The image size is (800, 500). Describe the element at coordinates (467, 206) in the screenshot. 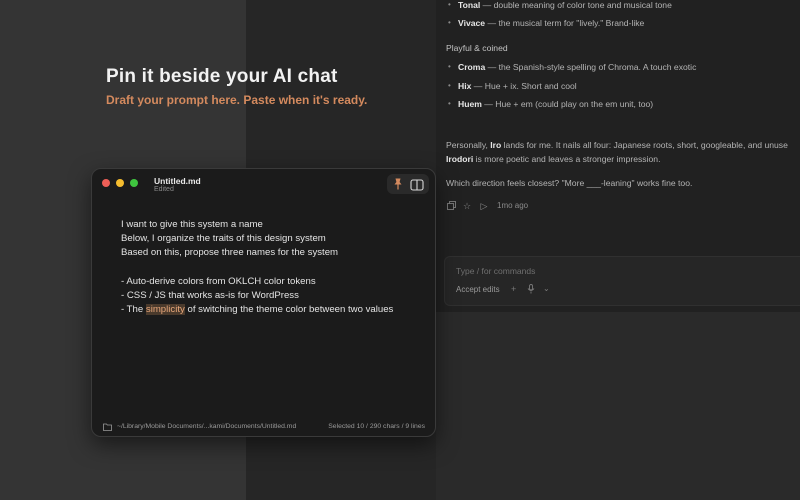

I see `star-icon: ☆` at that location.